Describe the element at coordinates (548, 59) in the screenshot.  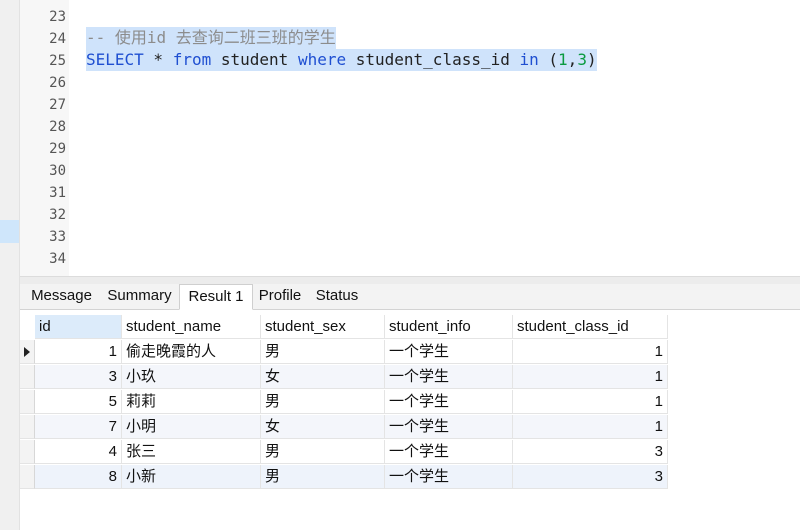
I see `sql-open-paren: (` at that location.